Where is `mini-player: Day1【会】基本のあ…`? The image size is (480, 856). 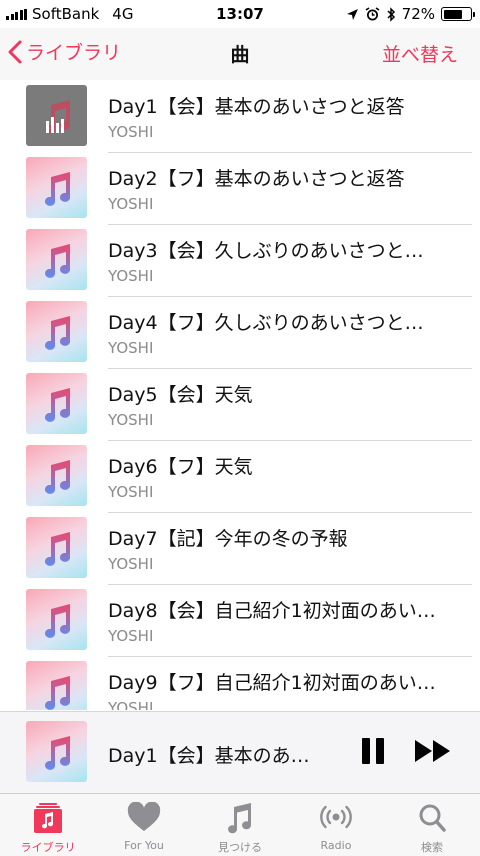 mini-player: Day1【会】基本のあ… is located at coordinates (240, 752).